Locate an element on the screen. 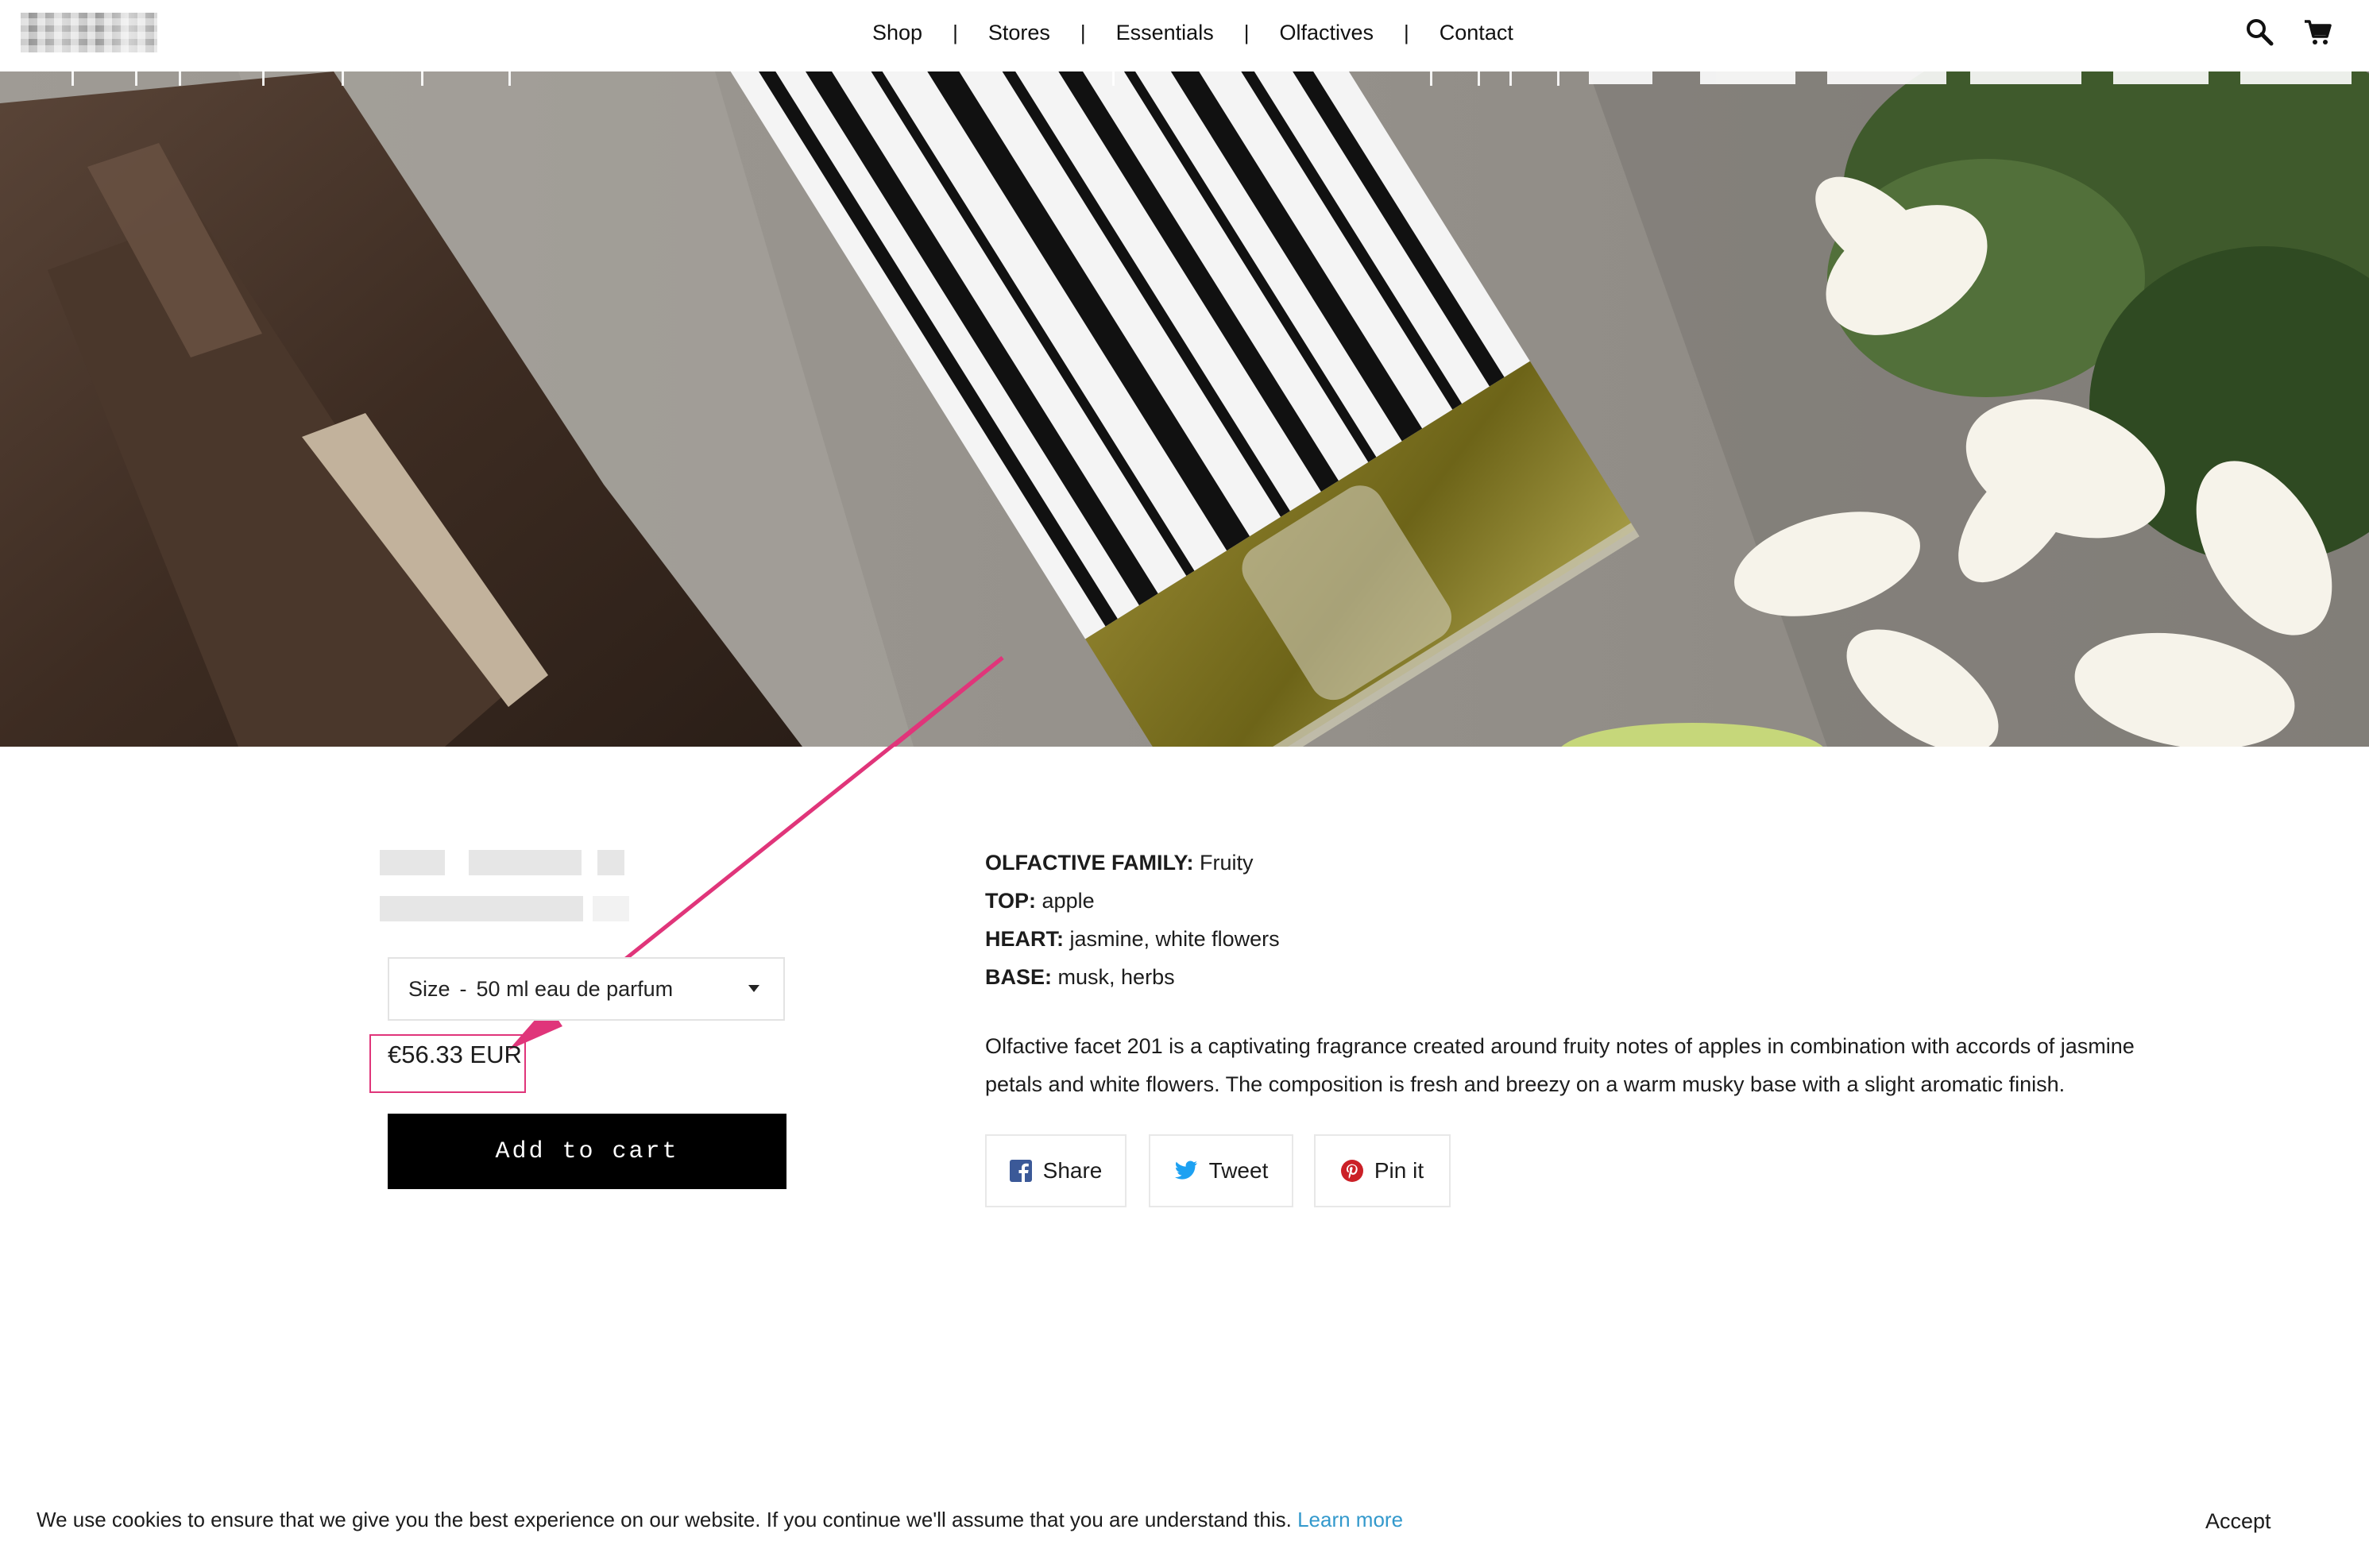 Image resolution: width=2369 pixels, height=1568 pixels. share-facebook-label: Share is located at coordinates (1072, 1170).